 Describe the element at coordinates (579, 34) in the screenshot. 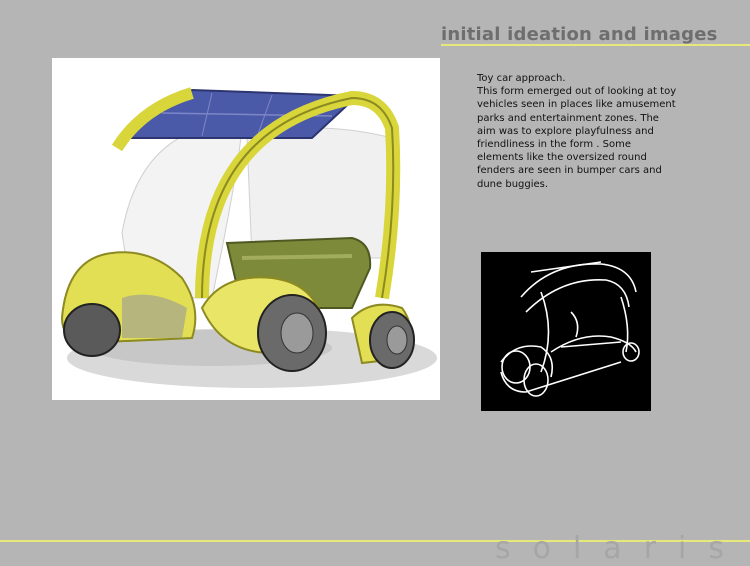

I see `page-title: initial ideation and images` at that location.